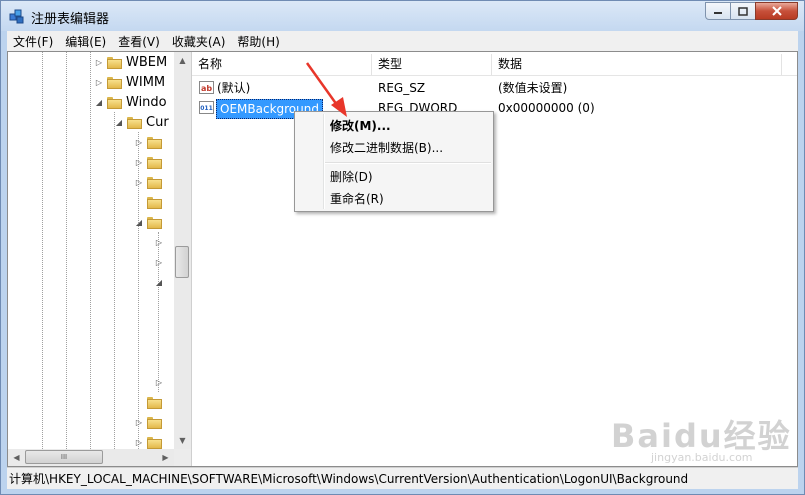 The image size is (805, 495). Describe the element at coordinates (494, 88) in the screenshot. I see `table-row: ab (默认) REG_SZ (数值未设置)` at that location.